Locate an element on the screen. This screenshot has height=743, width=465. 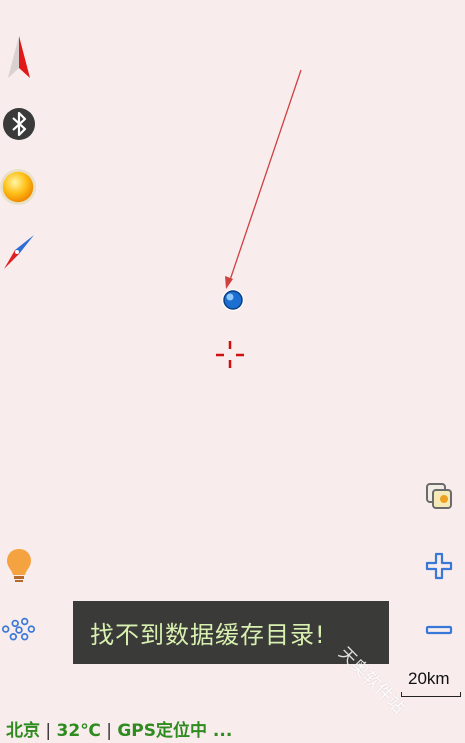
scale-bar: 20km is located at coordinates (431, 681).